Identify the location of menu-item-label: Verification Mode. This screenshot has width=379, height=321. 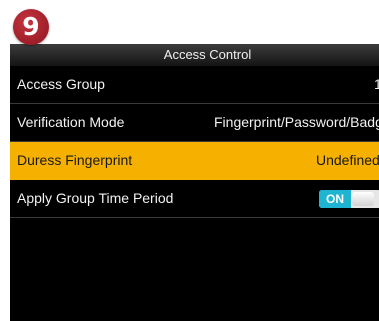
(71, 122).